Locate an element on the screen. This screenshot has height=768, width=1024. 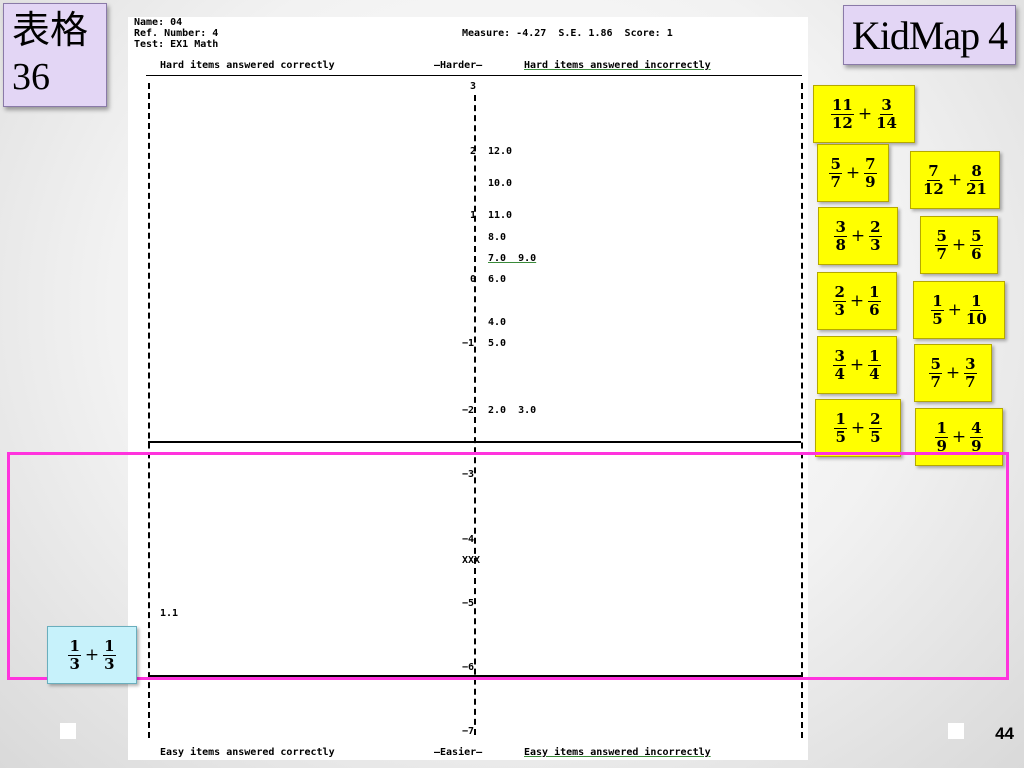
tick-label: −1 is located at coordinates (468, 343).